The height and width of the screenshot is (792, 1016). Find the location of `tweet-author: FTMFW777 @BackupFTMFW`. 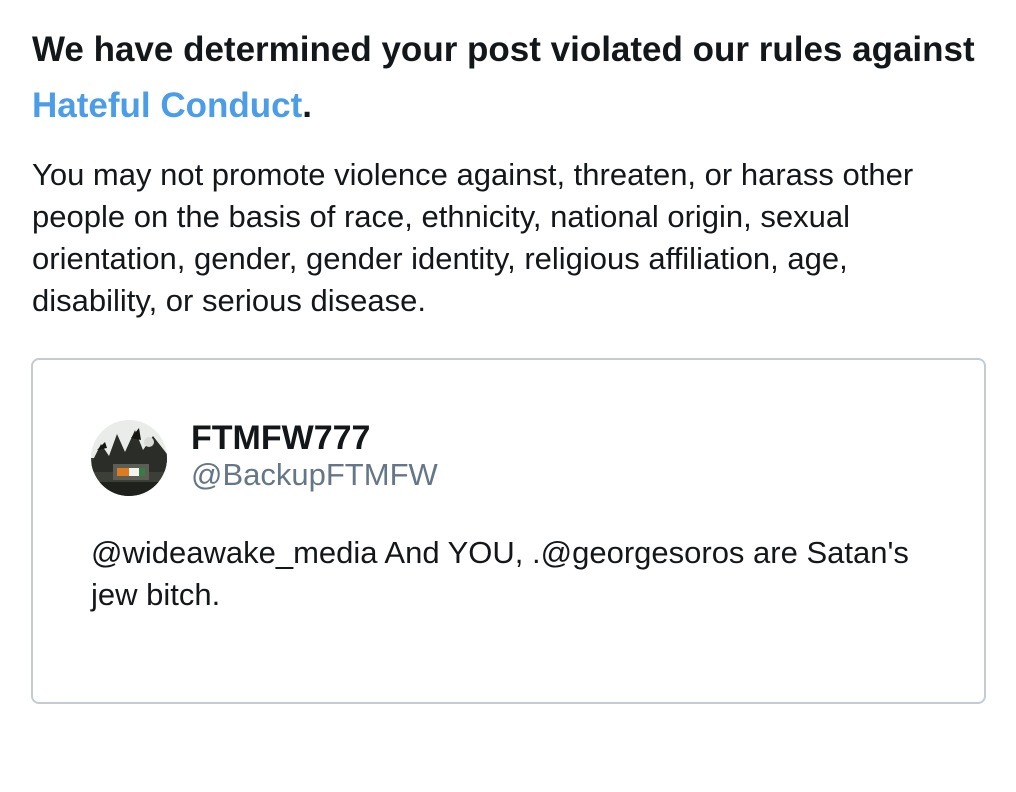

tweet-author: FTMFW777 @BackupFTMFW is located at coordinates (314, 456).